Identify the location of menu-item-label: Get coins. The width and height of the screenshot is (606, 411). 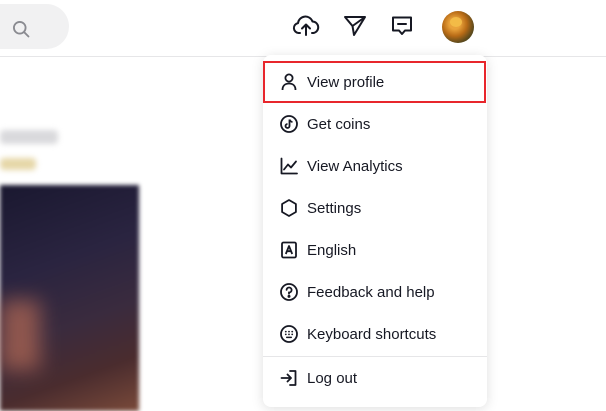
(339, 124).